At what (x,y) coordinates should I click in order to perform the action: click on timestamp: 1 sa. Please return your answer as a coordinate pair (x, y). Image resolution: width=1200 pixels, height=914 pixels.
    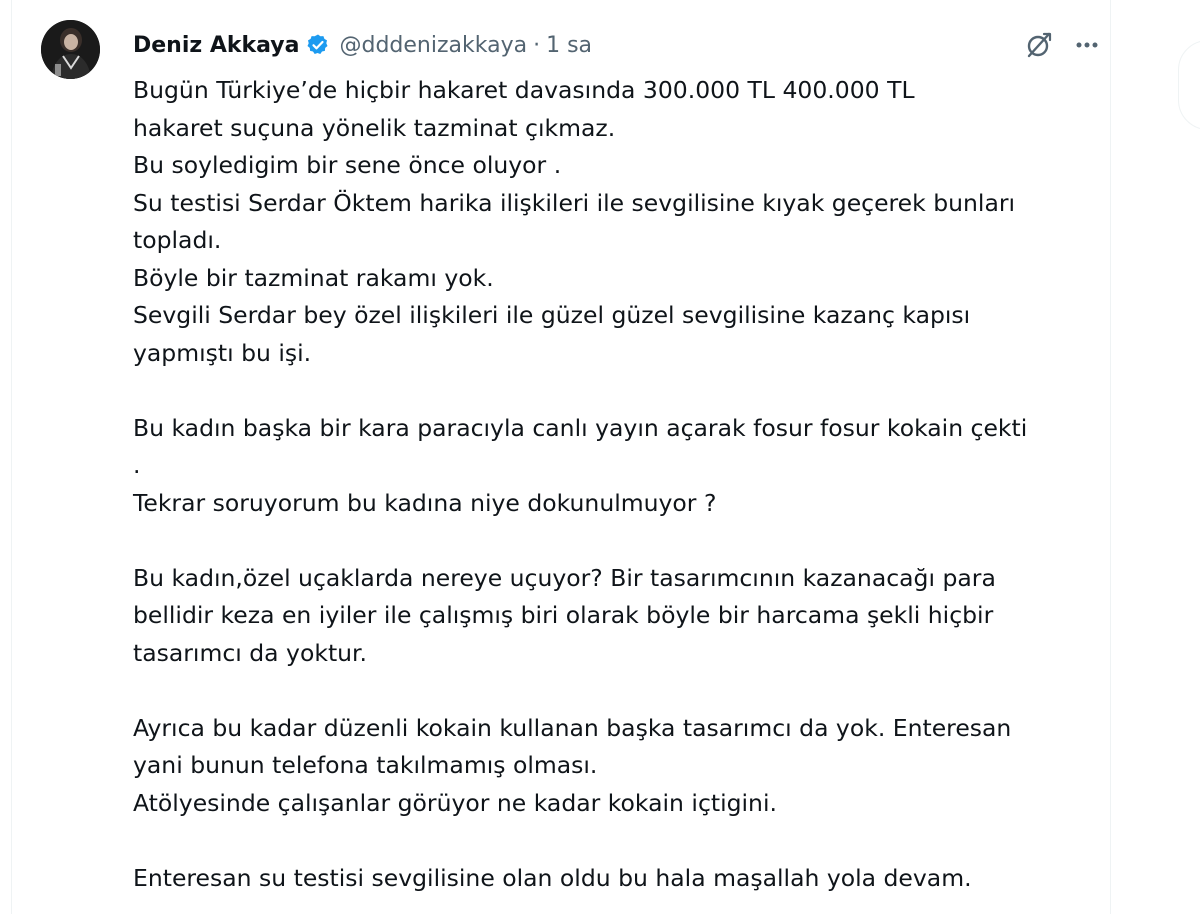
    Looking at the image, I should click on (569, 45).